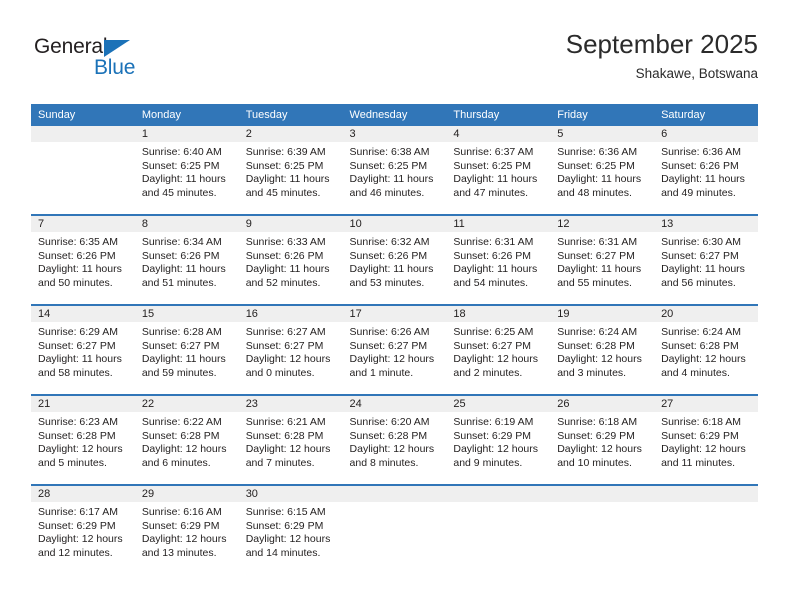  What do you see at coordinates (599, 366) in the screenshot?
I see `daylight-text: Daylight: 12 hours and 3 minutes.` at bounding box center [599, 366].